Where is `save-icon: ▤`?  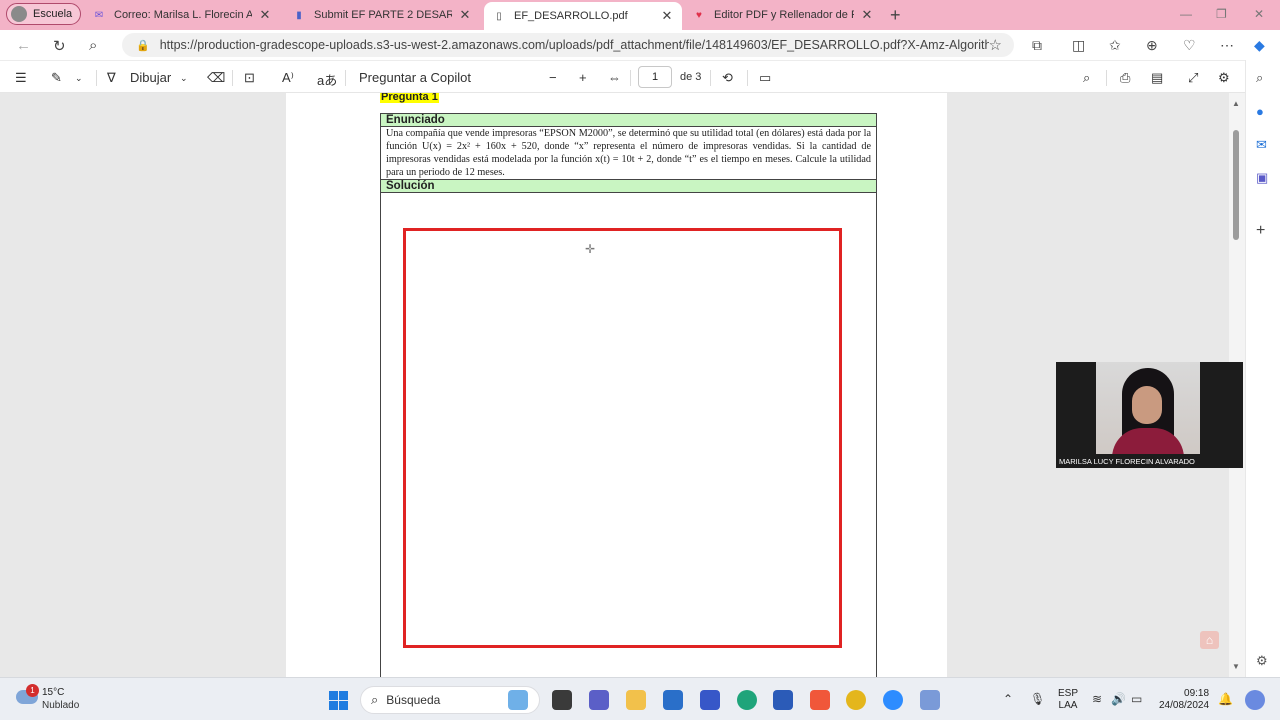
save-icon: ▤ is located at coordinates (1157, 78).